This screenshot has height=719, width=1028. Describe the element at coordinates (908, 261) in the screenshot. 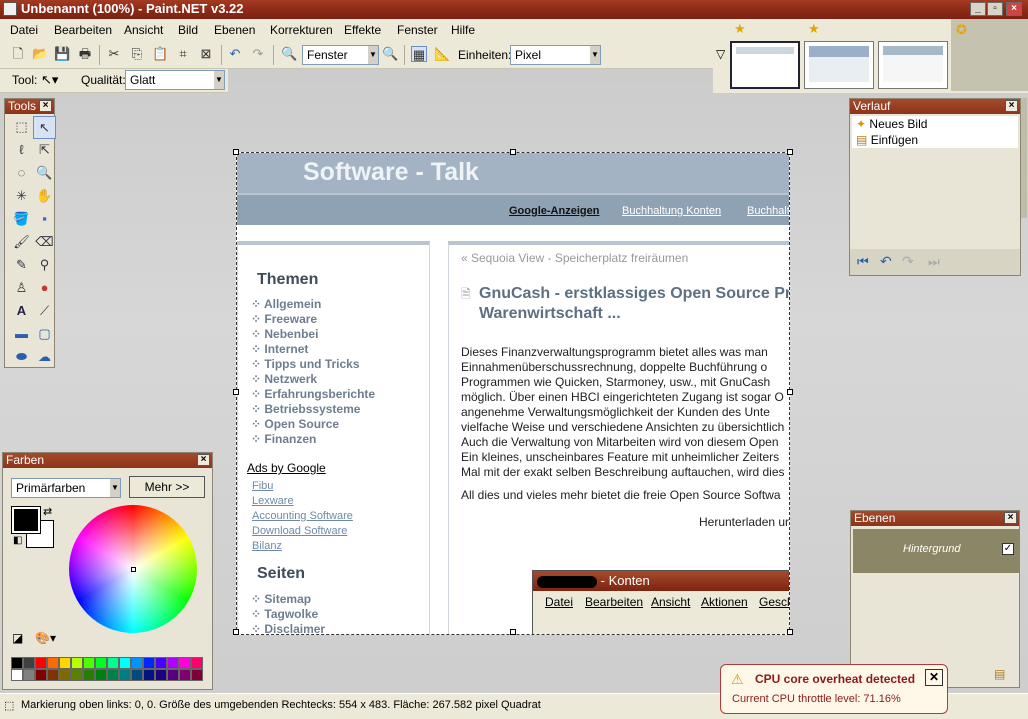

I see `history-redo-icon: ↷` at that location.